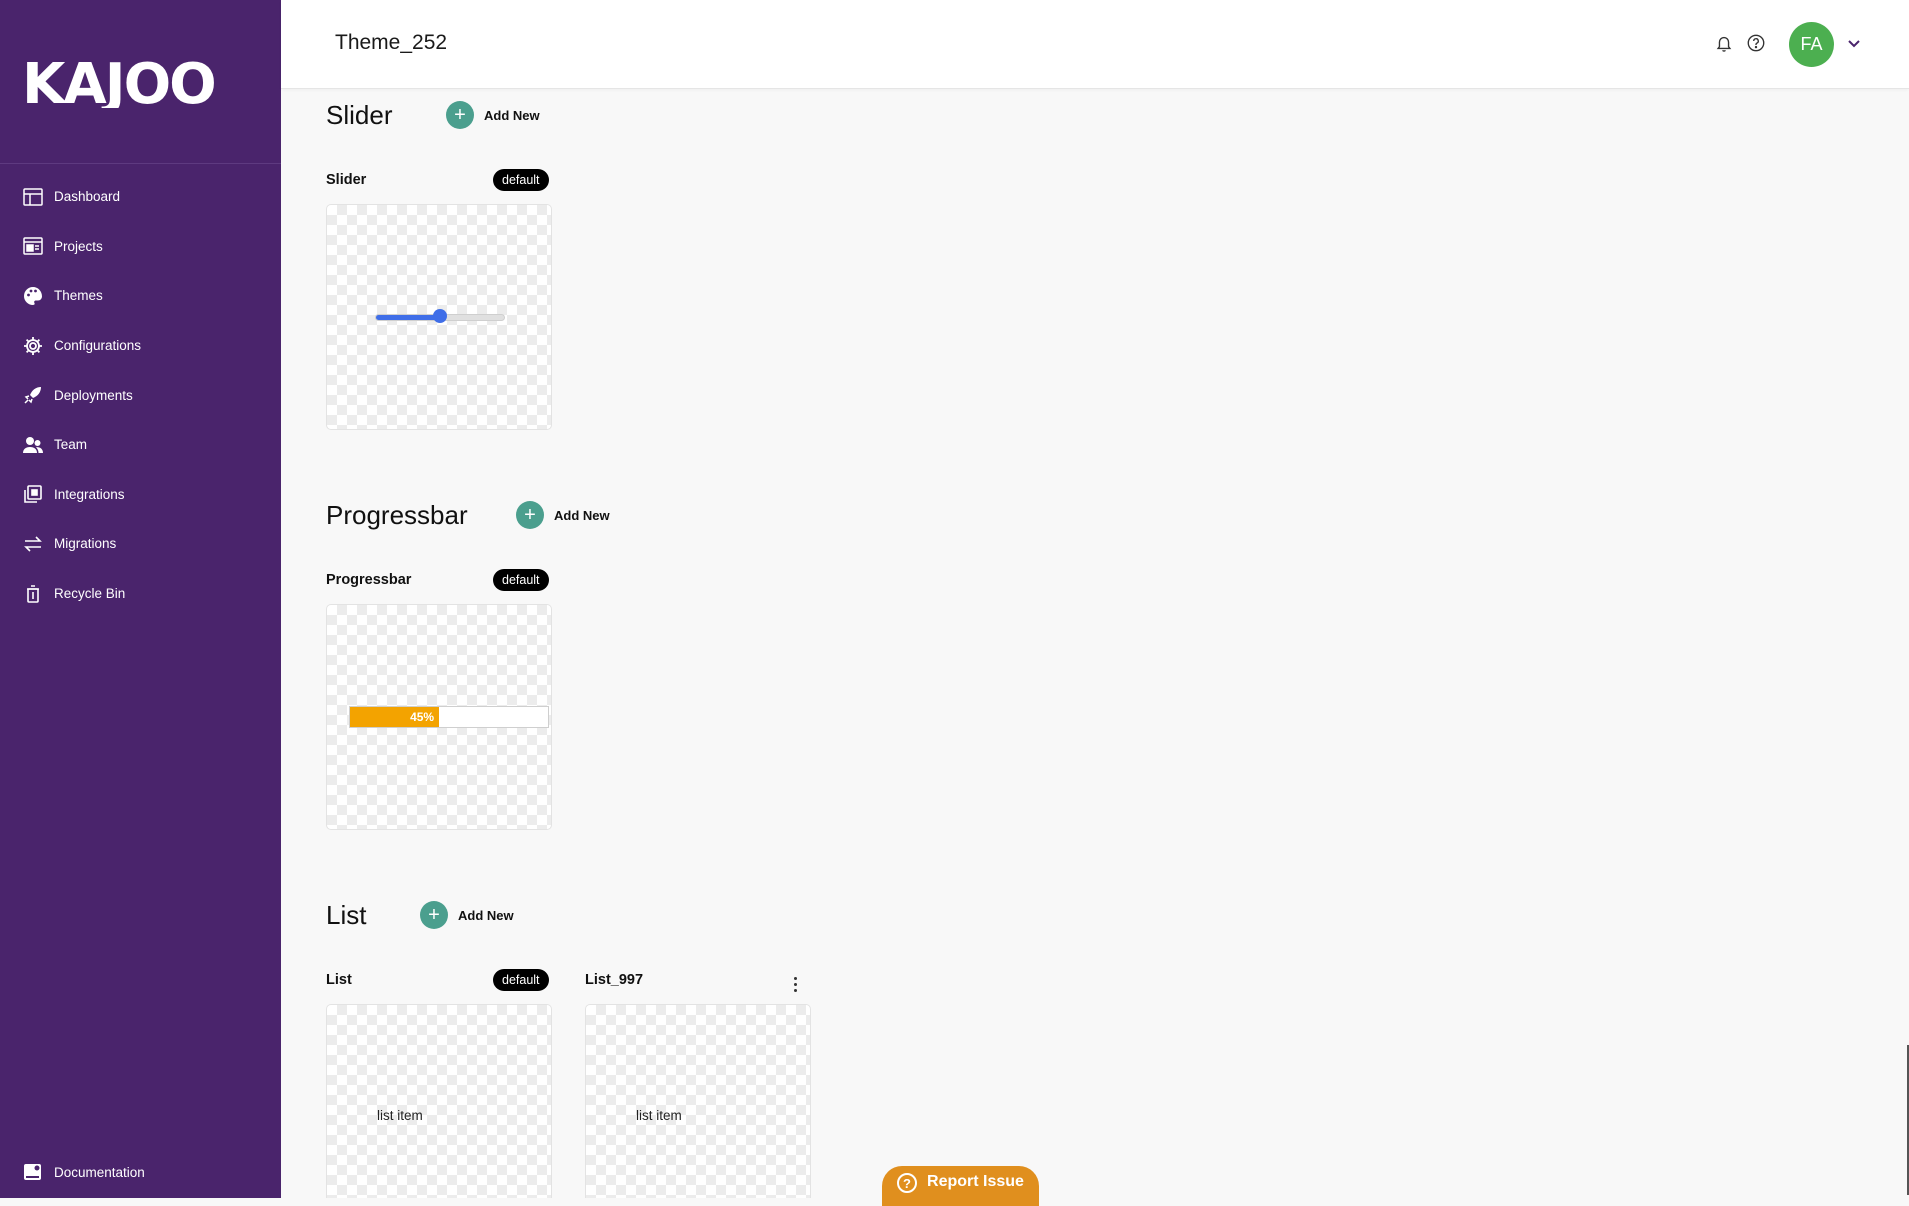  I want to click on sidebar-item-team: Team, so click(140, 445).